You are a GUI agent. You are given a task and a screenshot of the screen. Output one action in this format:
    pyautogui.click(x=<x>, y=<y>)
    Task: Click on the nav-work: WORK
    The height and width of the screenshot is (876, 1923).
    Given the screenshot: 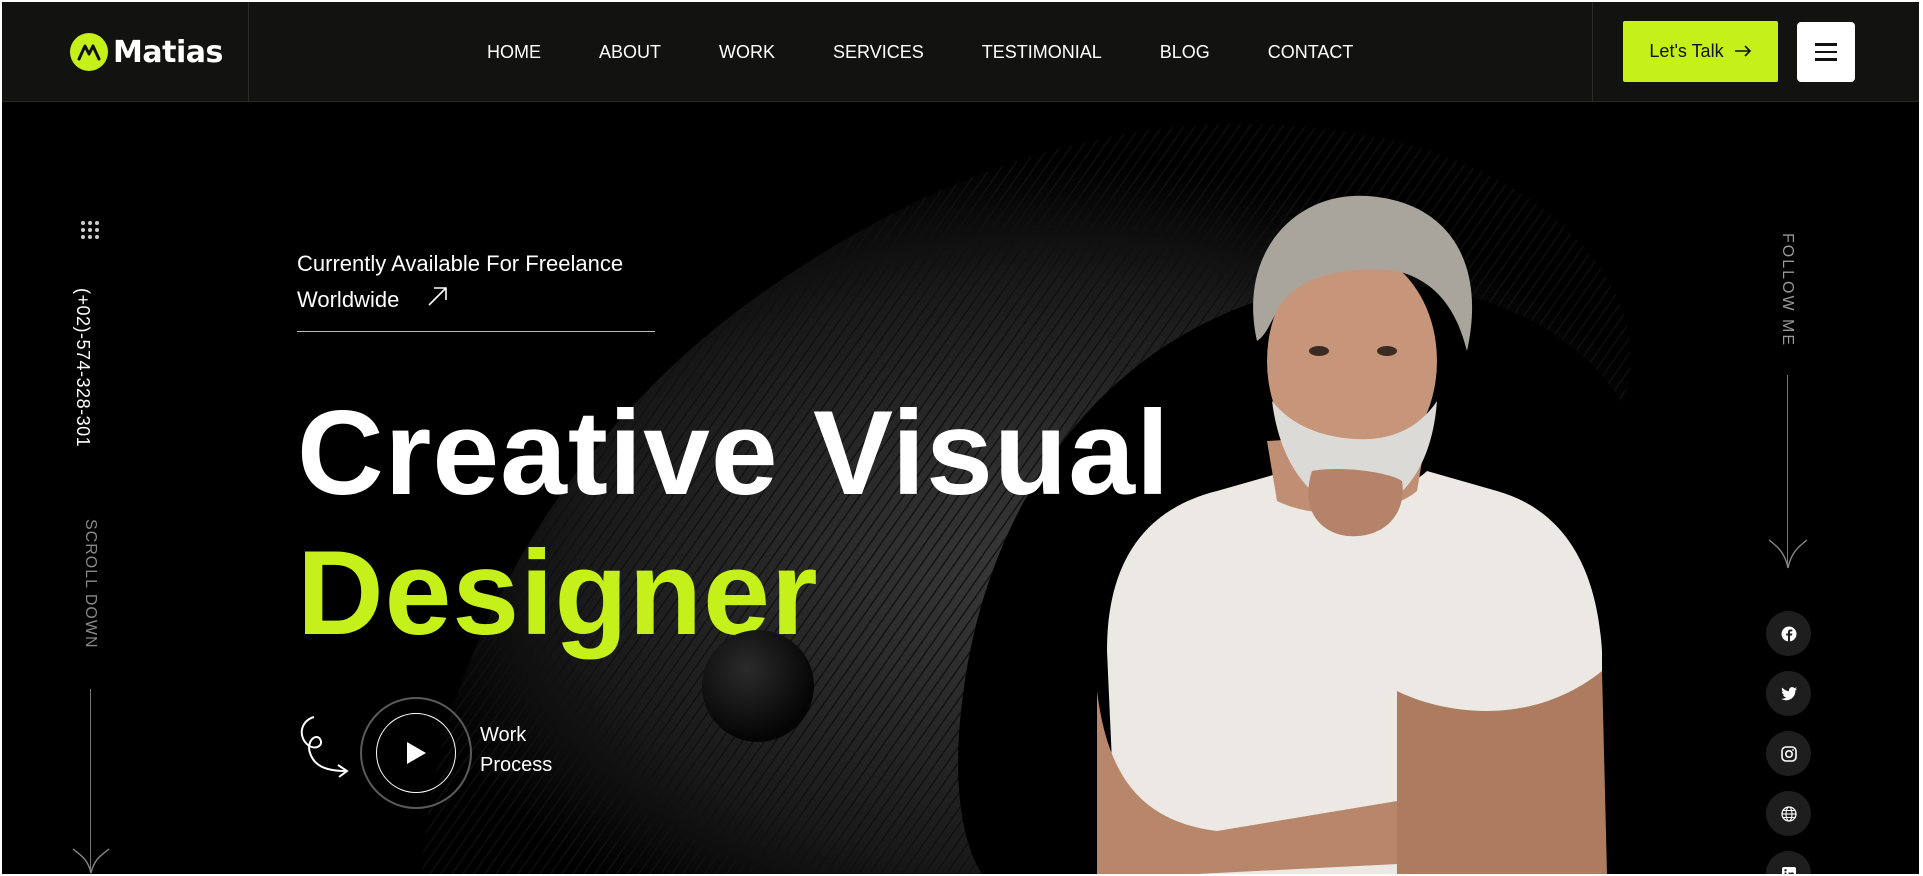 What is the action you would take?
    pyautogui.click(x=747, y=52)
    